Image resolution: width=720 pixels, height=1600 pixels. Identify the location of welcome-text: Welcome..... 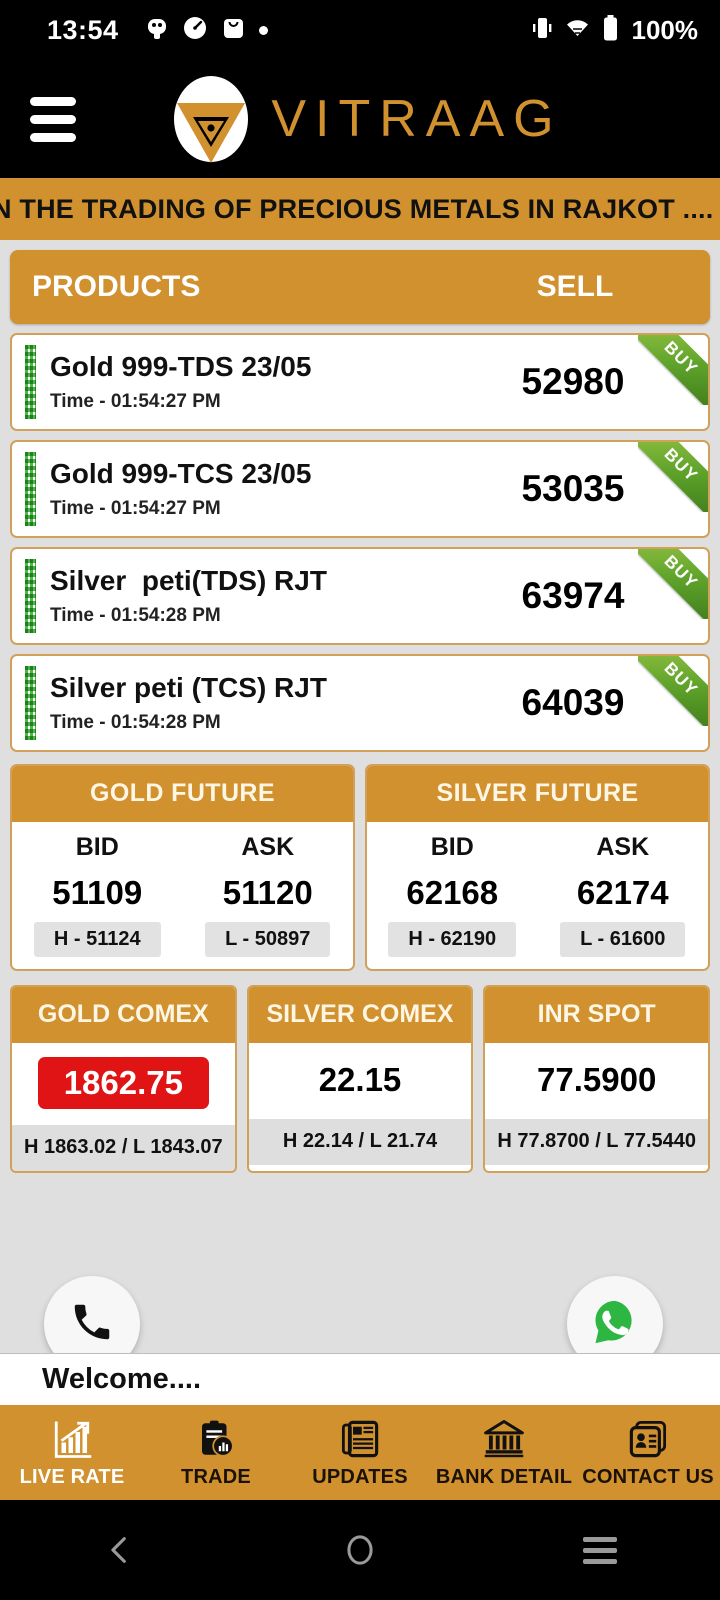
(122, 1379).